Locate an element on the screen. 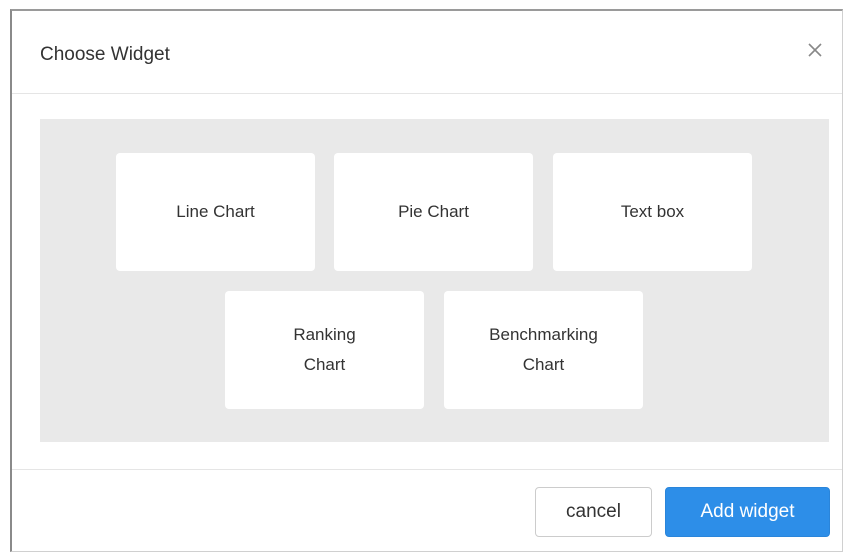 Image resolution: width=846 pixels, height=554 pixels. cancel-button: cancel is located at coordinates (593, 512).